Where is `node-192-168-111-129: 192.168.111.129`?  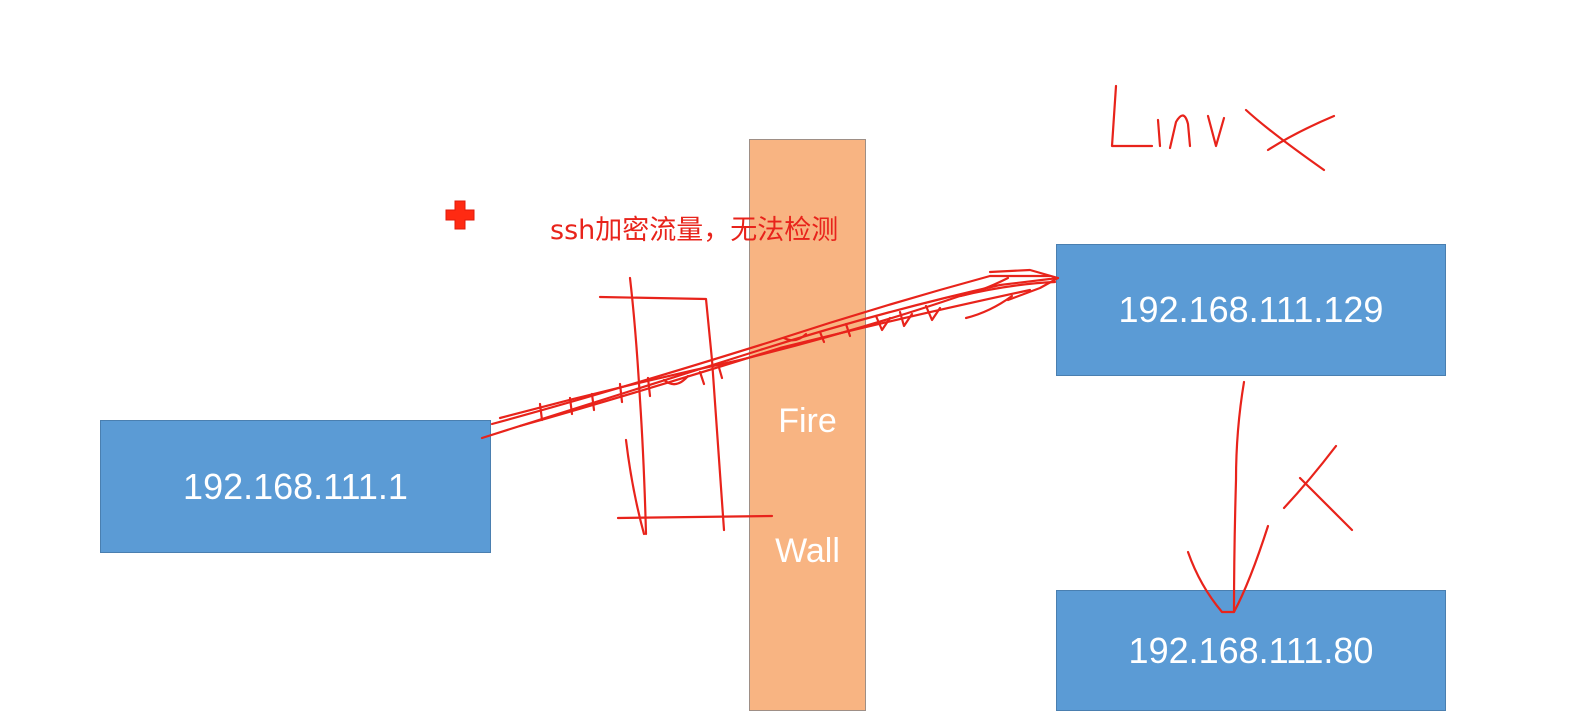 node-192-168-111-129: 192.168.111.129 is located at coordinates (1251, 310).